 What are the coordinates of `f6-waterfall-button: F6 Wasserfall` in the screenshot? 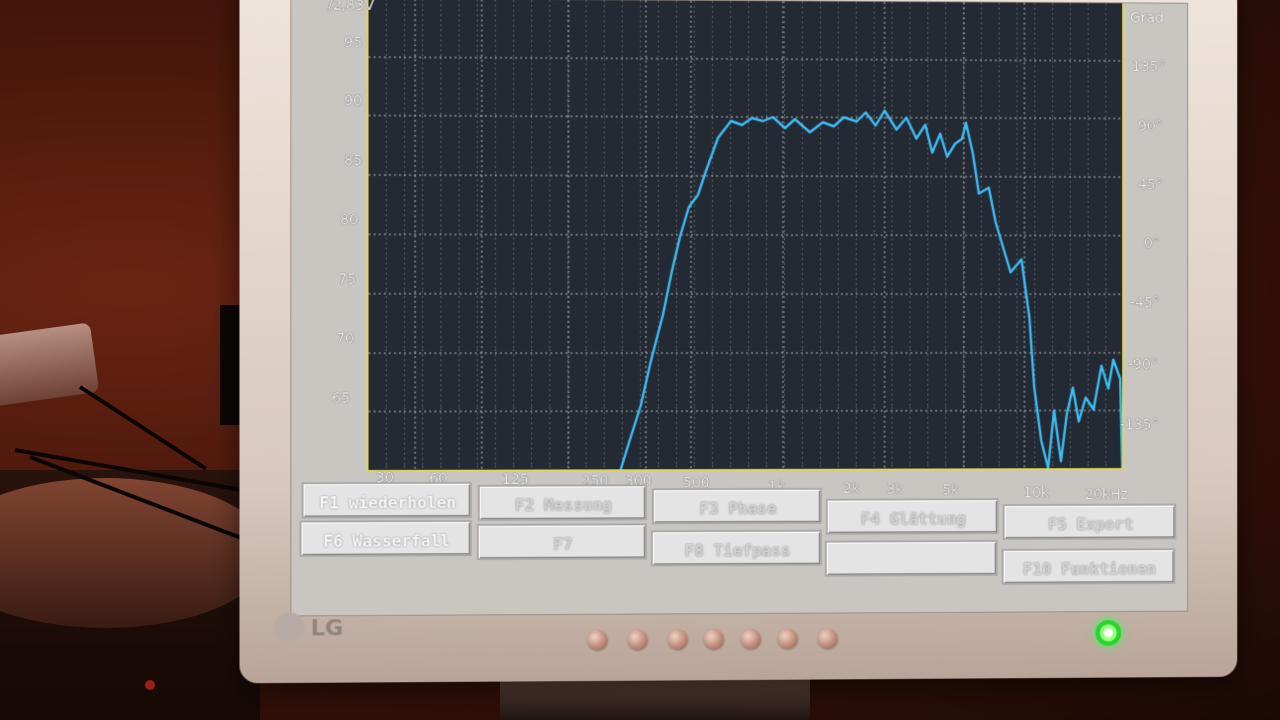 It's located at (385, 538).